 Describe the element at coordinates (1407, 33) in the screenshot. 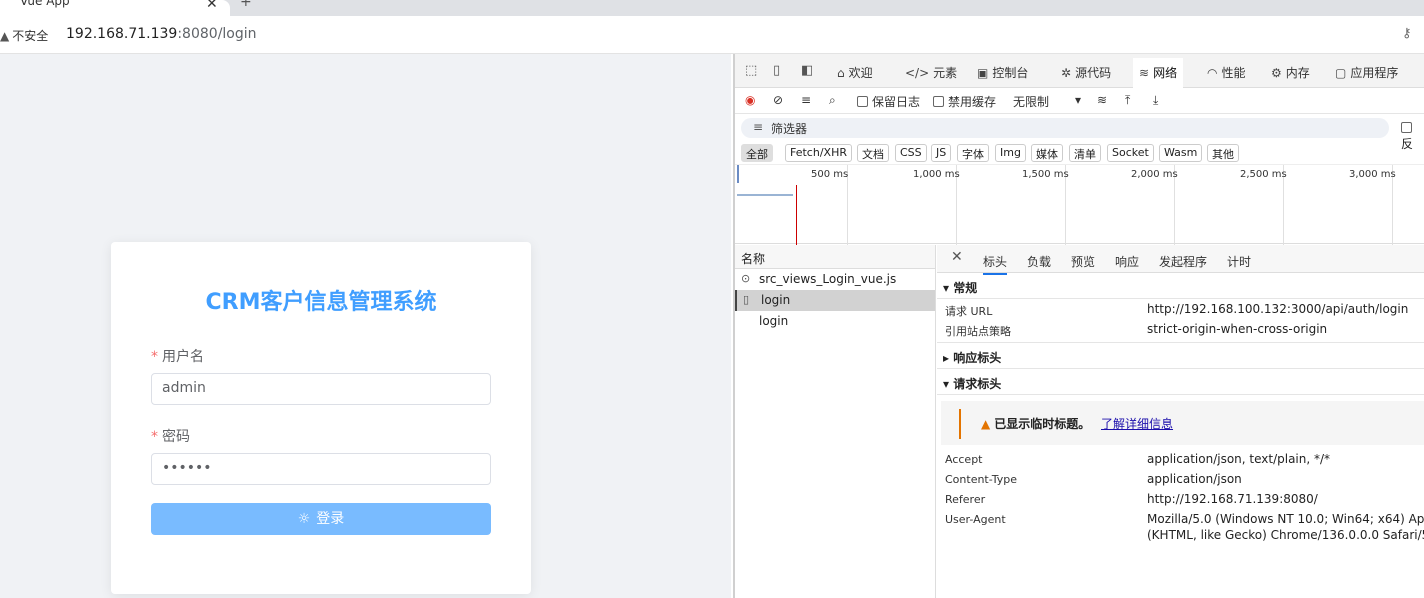

I see `key-icon: ⚷` at that location.